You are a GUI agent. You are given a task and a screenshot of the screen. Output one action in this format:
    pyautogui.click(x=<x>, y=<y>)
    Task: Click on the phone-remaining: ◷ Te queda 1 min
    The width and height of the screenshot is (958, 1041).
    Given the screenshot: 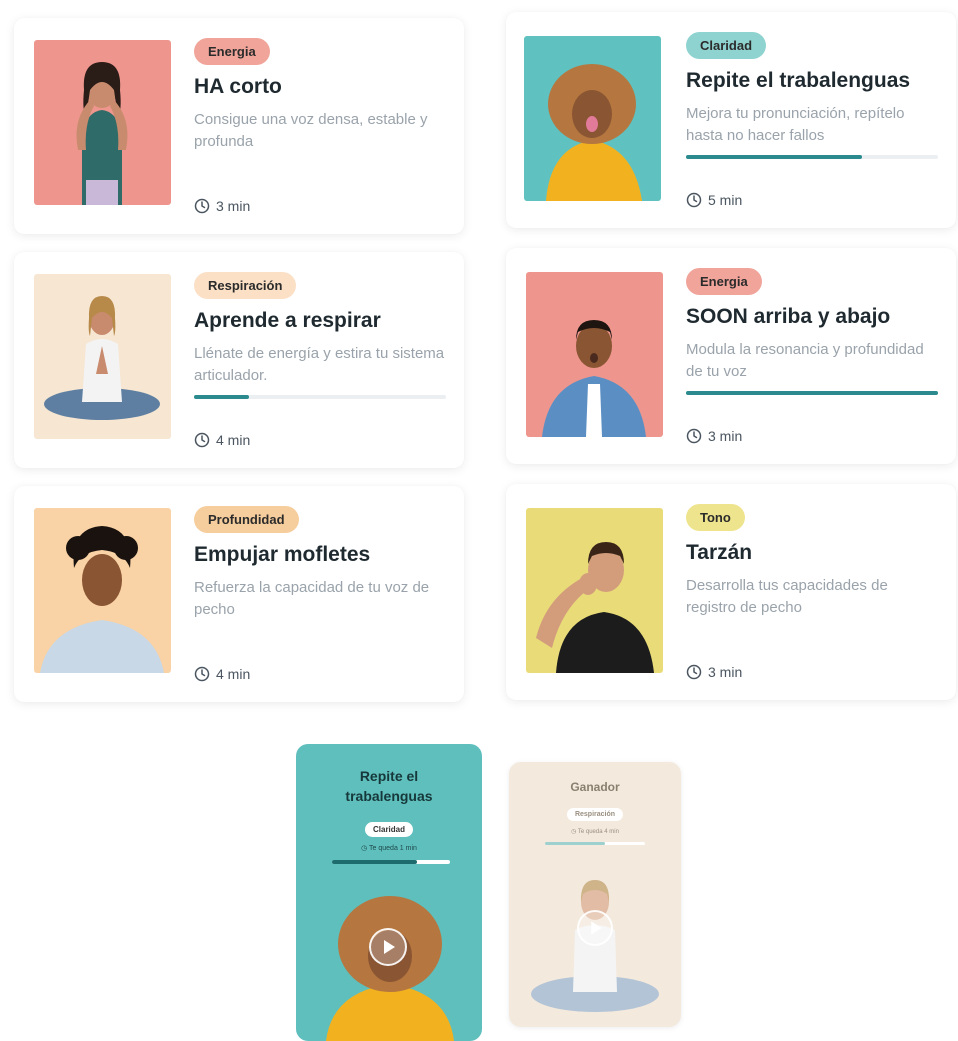 What is the action you would take?
    pyautogui.click(x=389, y=848)
    